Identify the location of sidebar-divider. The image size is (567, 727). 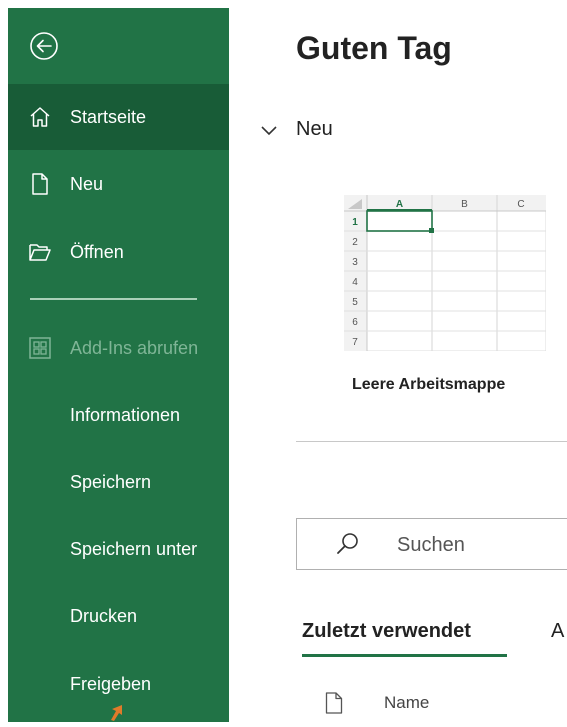
(113, 299).